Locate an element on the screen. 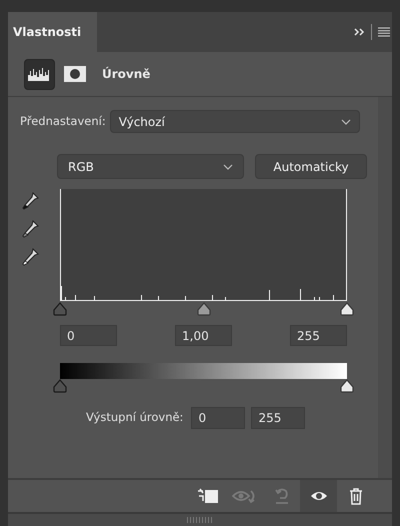  resize-grip is located at coordinates (200, 520).